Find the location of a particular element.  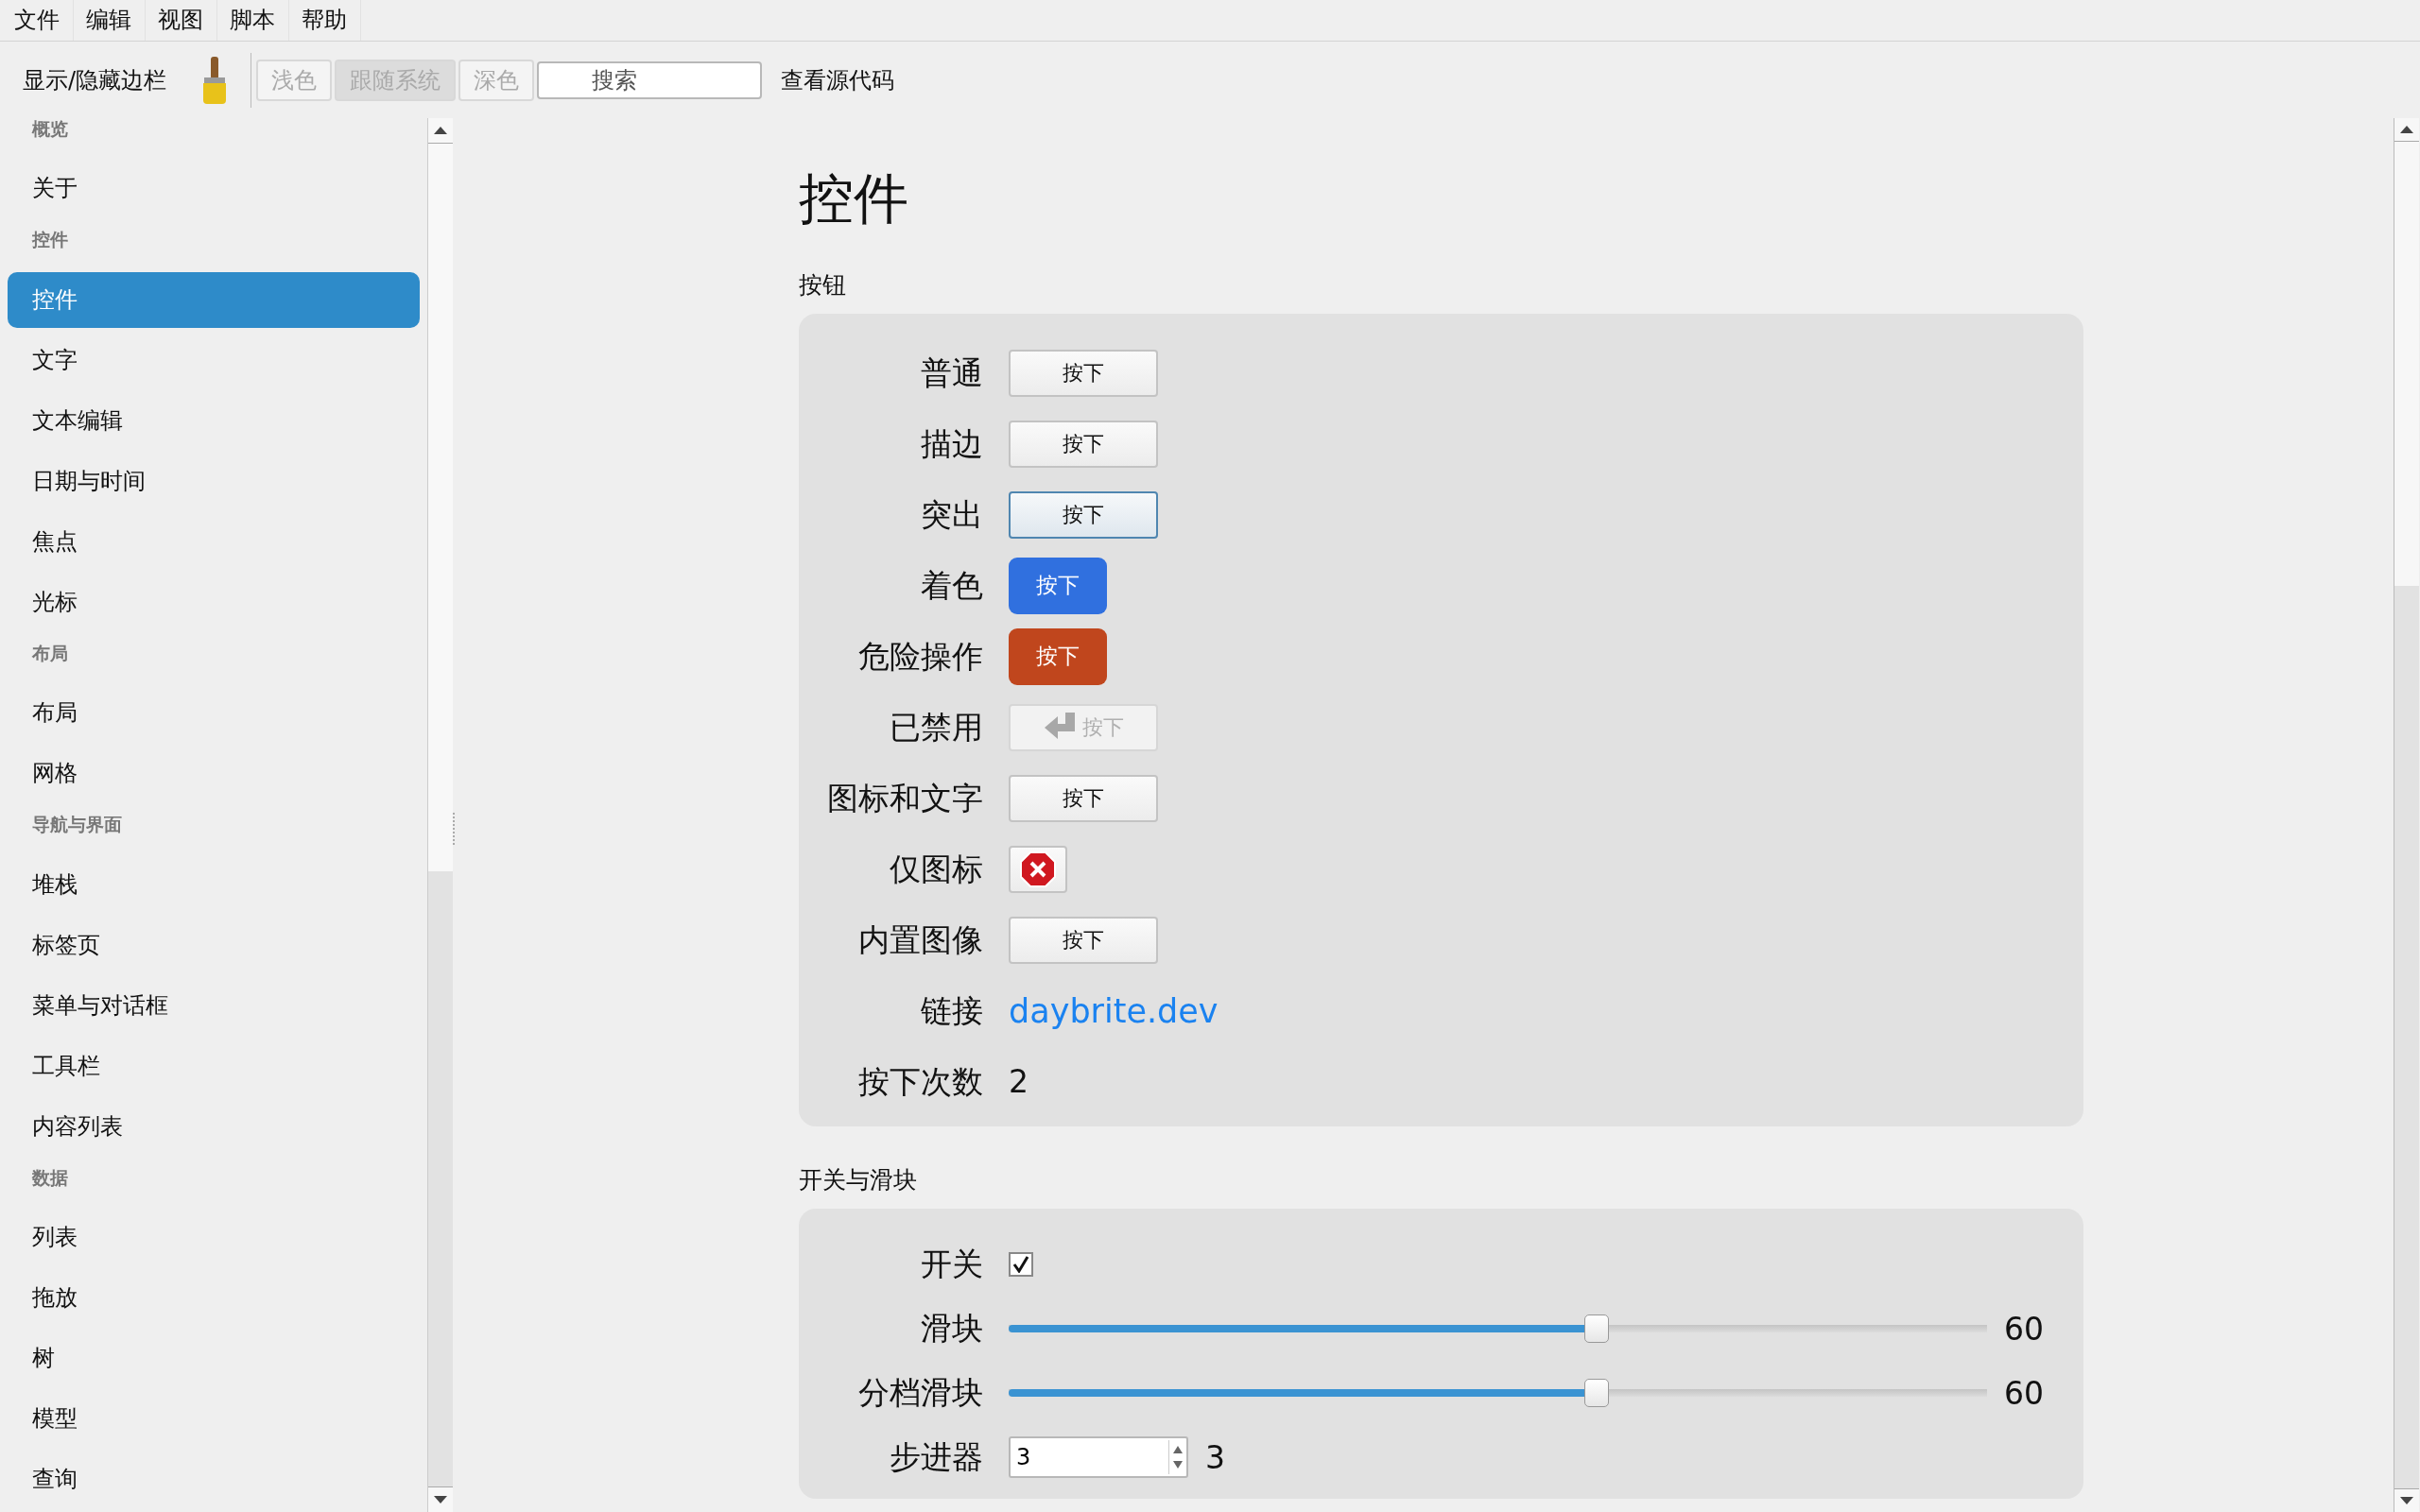

sidebar-item: 工具栏 is located at coordinates (214, 1066).